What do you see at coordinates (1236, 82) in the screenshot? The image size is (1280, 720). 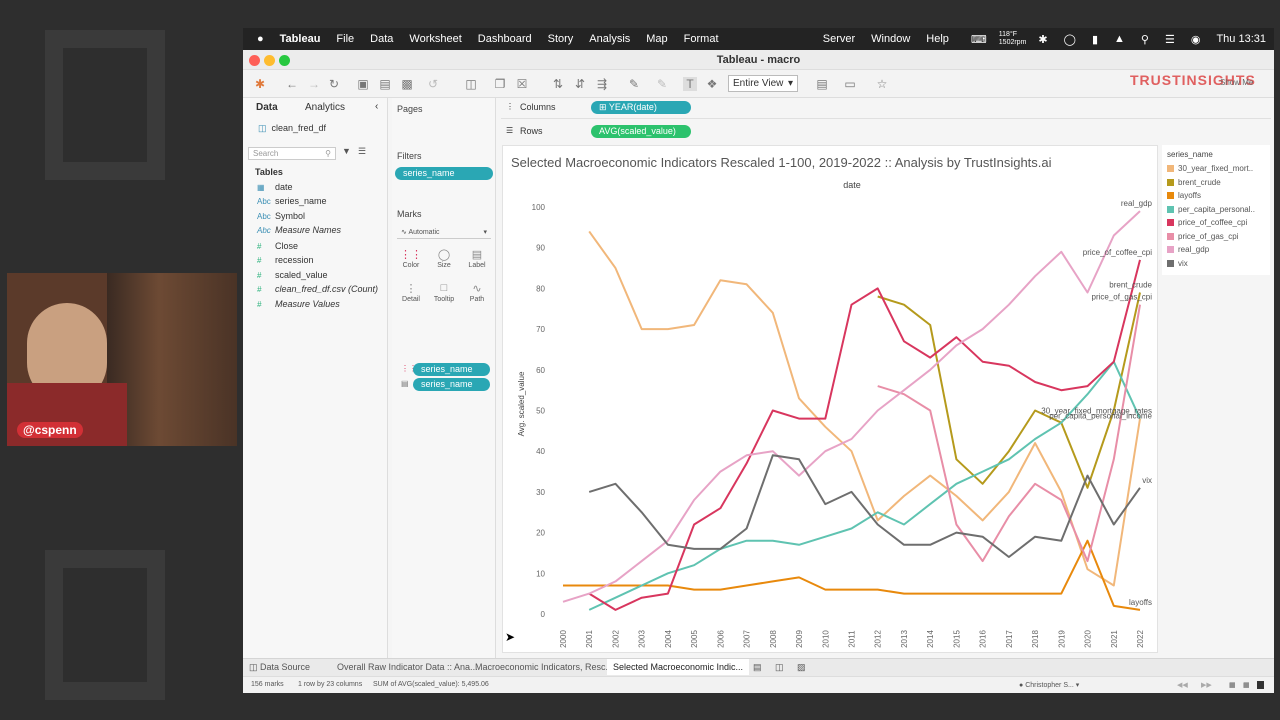 I see `show-me-button: Show Me` at bounding box center [1236, 82].